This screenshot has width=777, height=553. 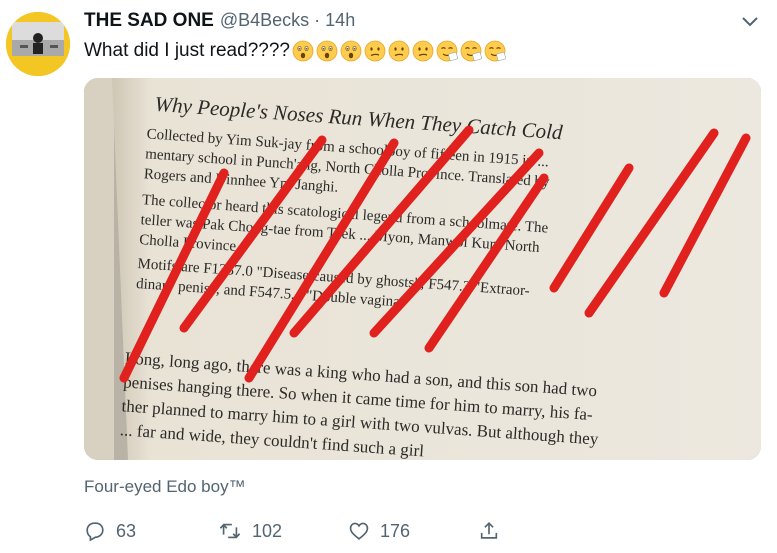 I want to click on emoji-row, so click(x=400, y=51).